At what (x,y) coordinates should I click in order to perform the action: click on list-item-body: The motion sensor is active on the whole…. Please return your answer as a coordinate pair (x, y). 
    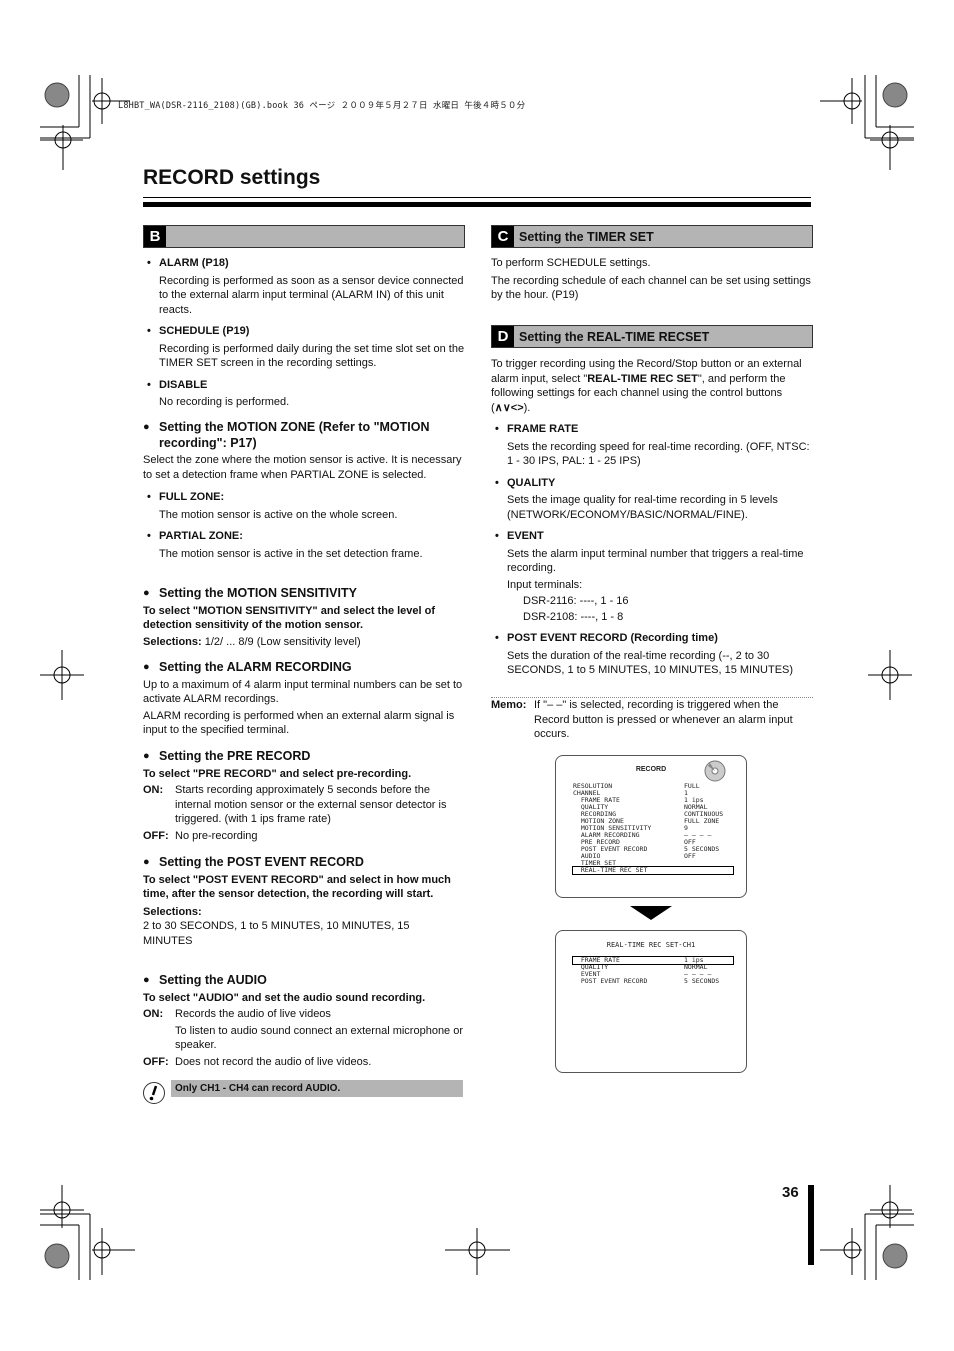
    Looking at the image, I should click on (278, 514).